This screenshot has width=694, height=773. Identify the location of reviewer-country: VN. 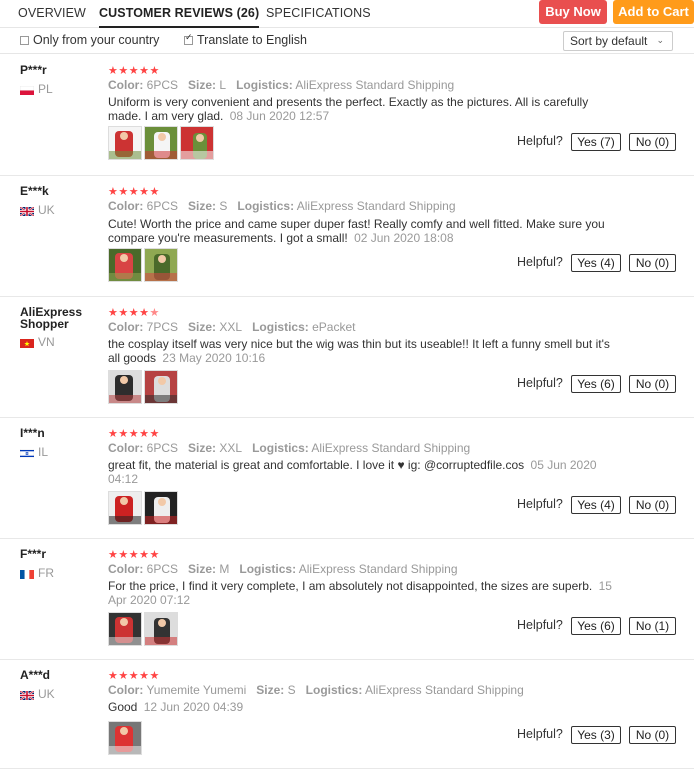
(37, 342).